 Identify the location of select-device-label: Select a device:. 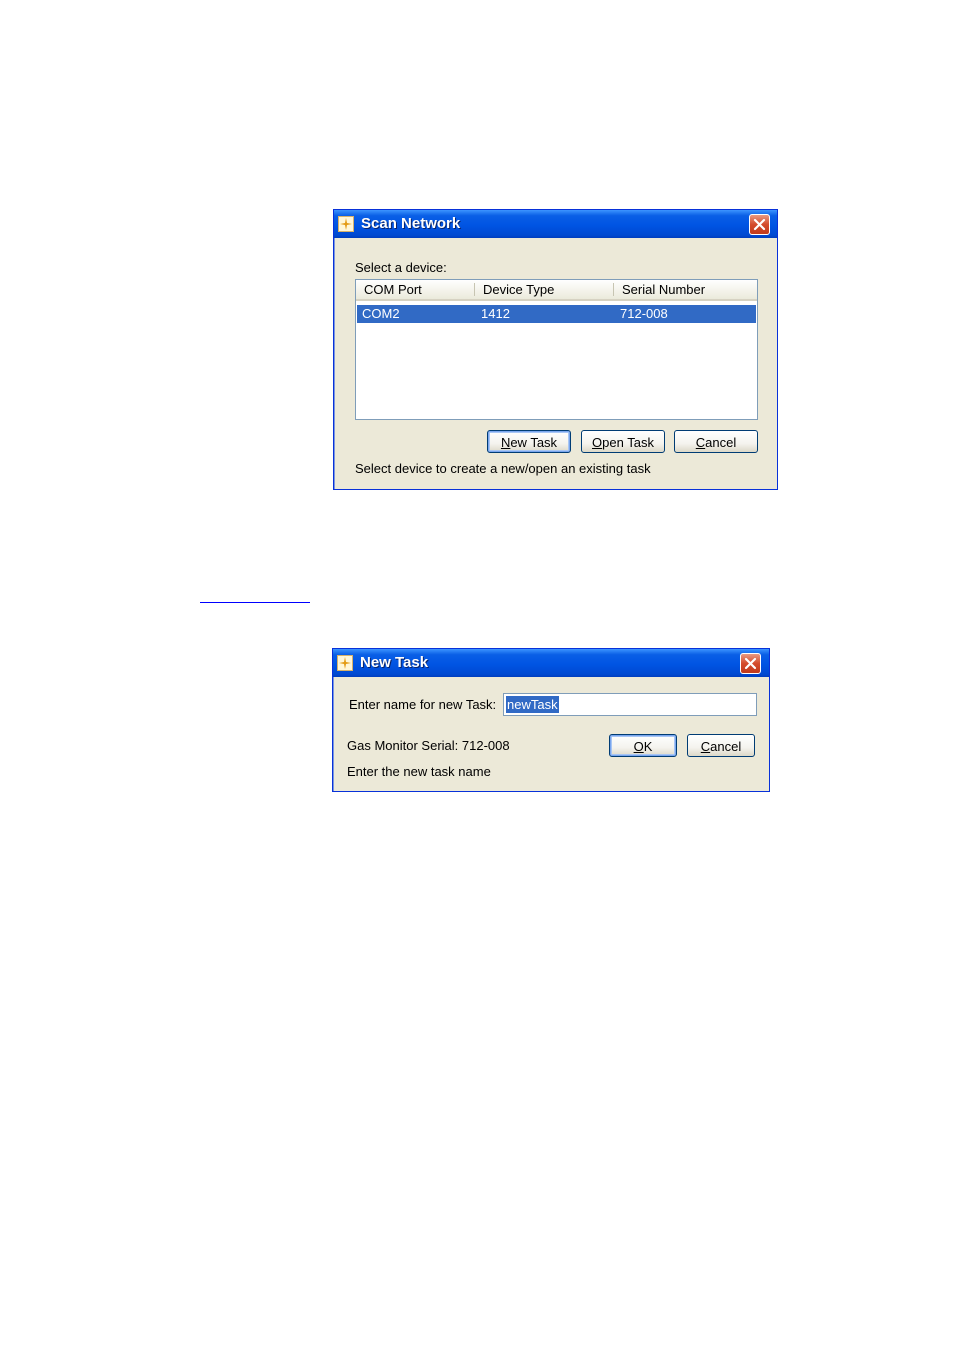
(401, 267).